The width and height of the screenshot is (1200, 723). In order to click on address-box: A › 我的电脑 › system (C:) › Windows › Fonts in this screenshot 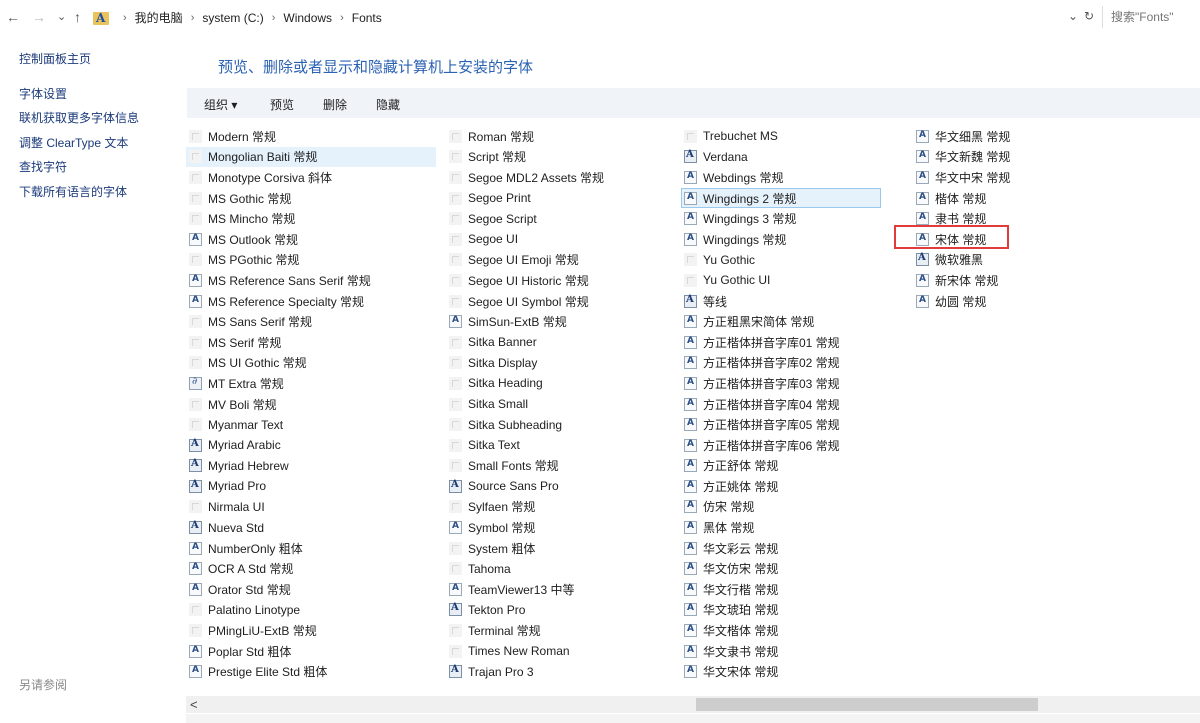, I will do `click(594, 17)`.